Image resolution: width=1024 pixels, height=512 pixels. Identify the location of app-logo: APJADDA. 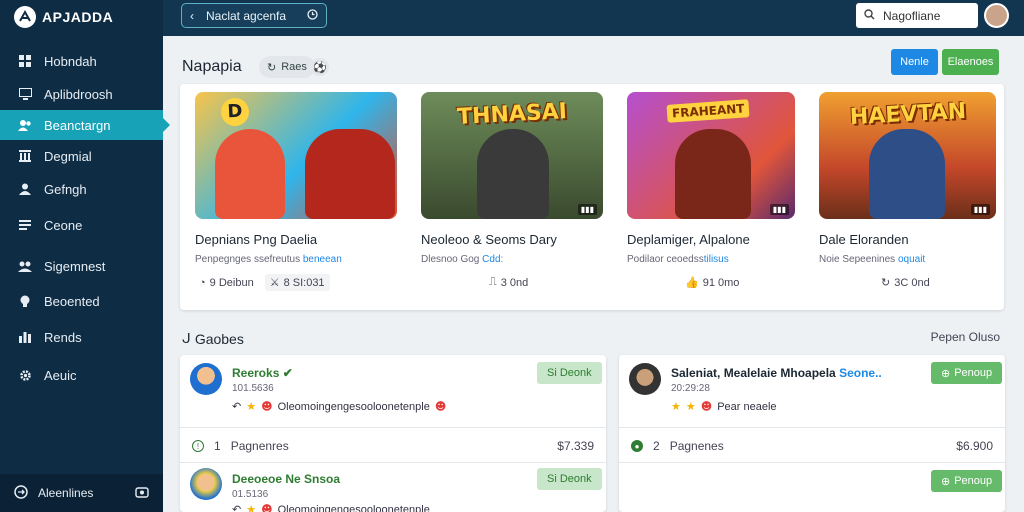
(63, 17).